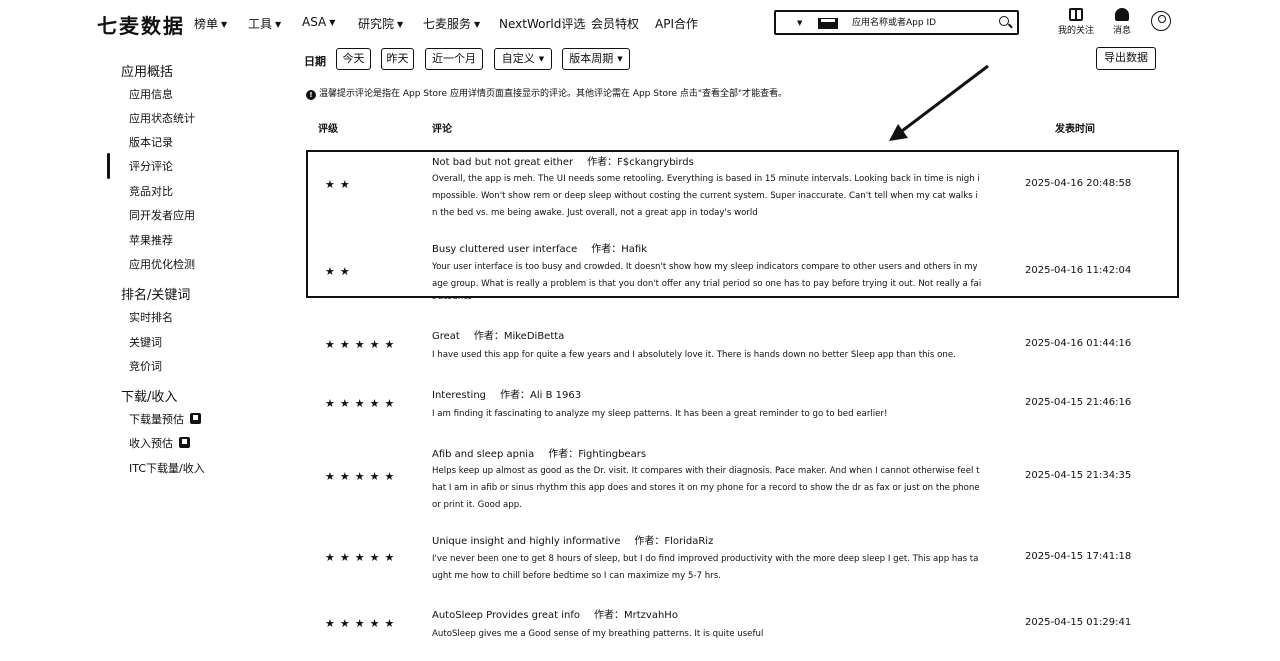  I want to click on nav-item-4: 七麦服务 ▼, so click(451, 23).